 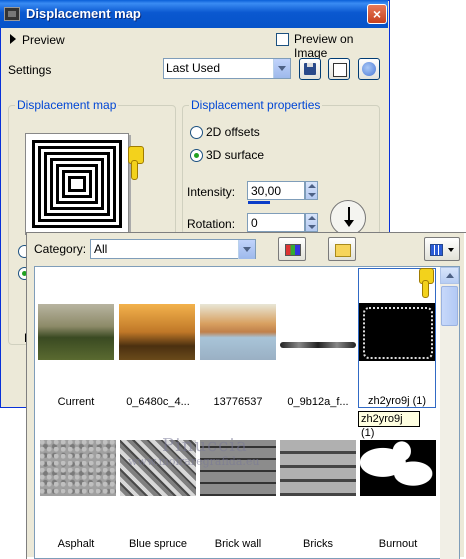 I want to click on watermark-name: Pinuccia, so click(x=205, y=445).